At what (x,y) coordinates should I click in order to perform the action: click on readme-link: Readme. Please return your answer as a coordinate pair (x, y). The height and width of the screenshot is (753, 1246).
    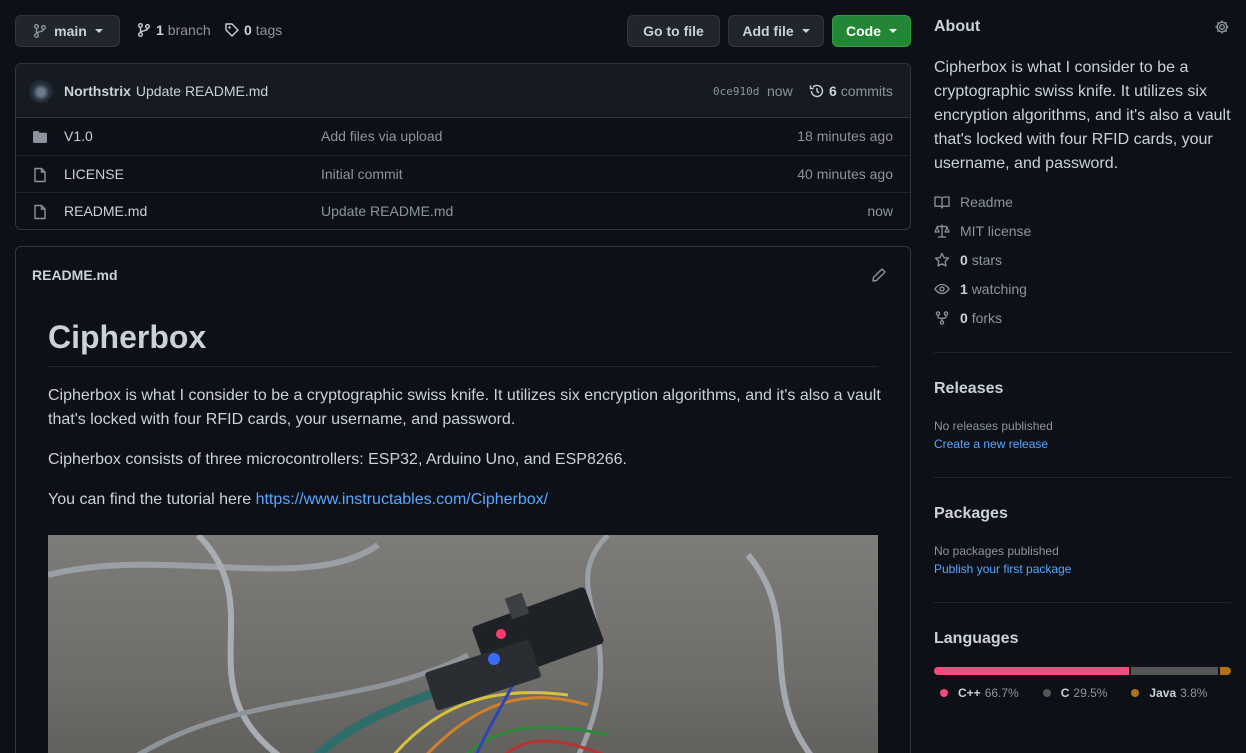
    Looking at the image, I should click on (973, 202).